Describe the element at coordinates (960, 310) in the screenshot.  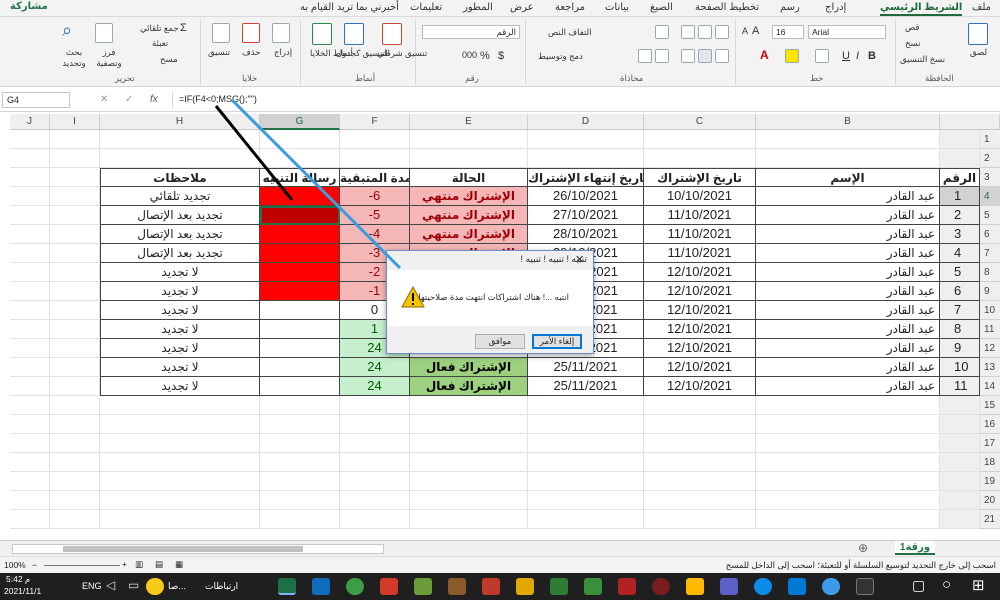
I see `table-cell-a: 7` at that location.